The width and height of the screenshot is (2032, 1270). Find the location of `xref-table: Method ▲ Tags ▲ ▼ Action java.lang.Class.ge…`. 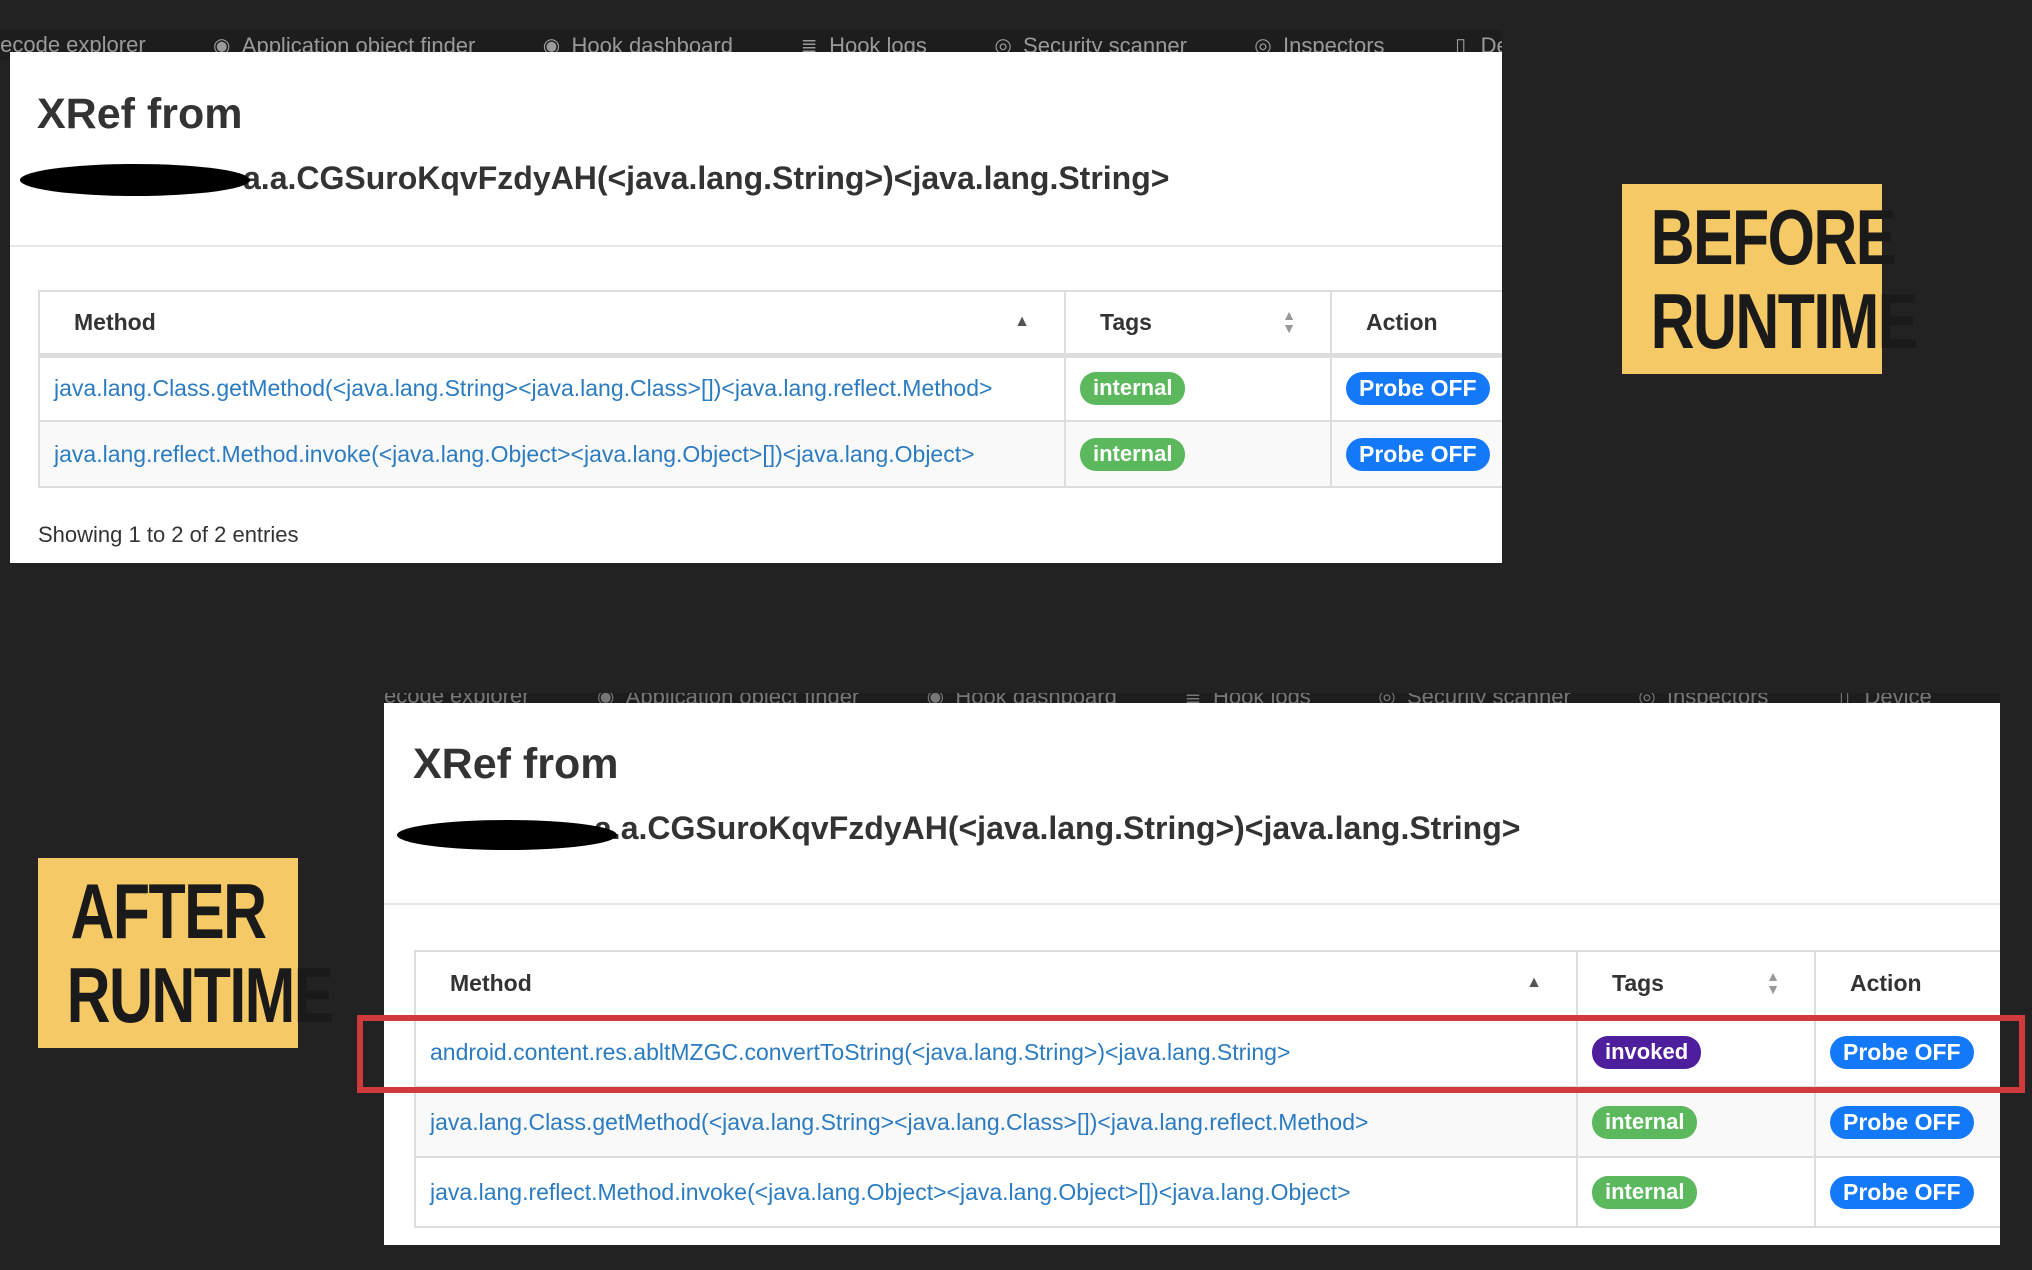

xref-table: Method ▲ Tags ▲ ▼ Action java.lang.Class.ge… is located at coordinates (770, 389).